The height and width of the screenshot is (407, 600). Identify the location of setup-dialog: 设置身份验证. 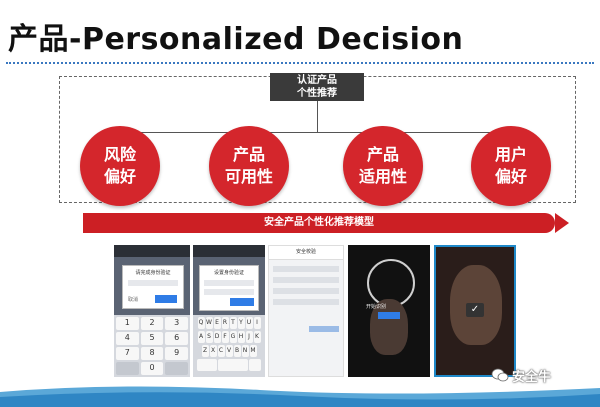
(229, 288).